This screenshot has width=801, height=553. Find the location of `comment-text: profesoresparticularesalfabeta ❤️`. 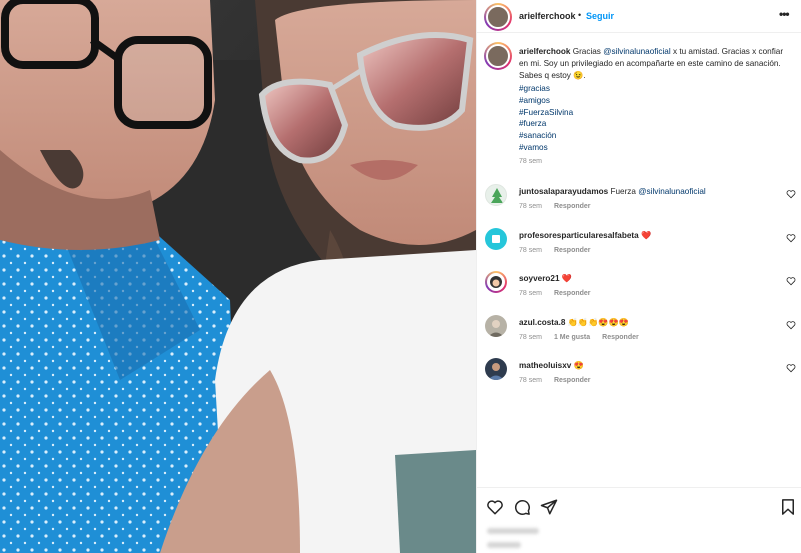

comment-text: profesoresparticularesalfabeta ❤️ is located at coordinates (585, 235).